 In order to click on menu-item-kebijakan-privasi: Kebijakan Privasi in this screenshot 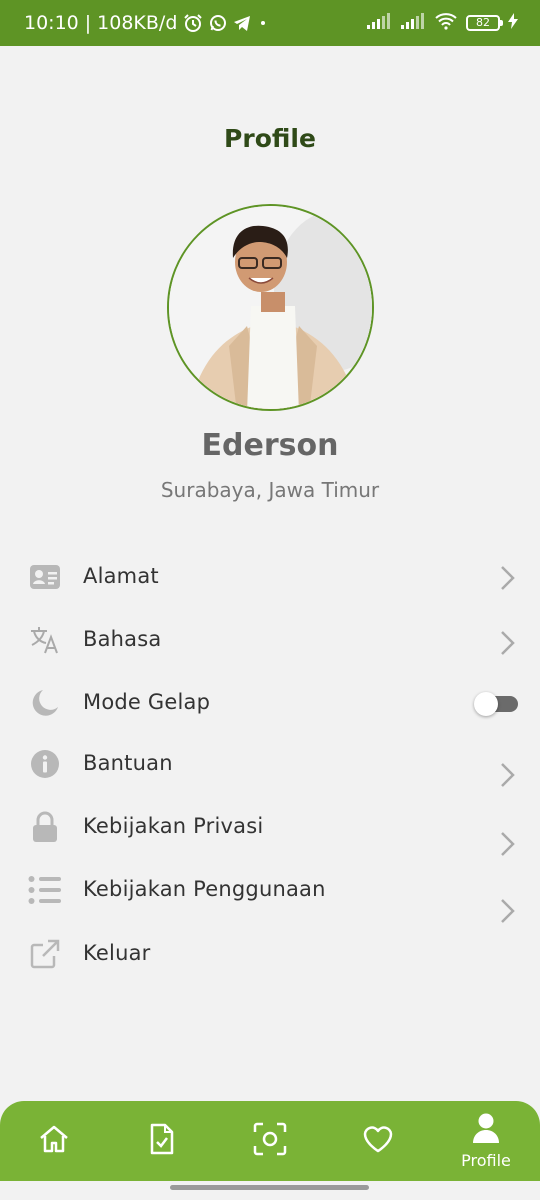, I will do `click(270, 828)`.